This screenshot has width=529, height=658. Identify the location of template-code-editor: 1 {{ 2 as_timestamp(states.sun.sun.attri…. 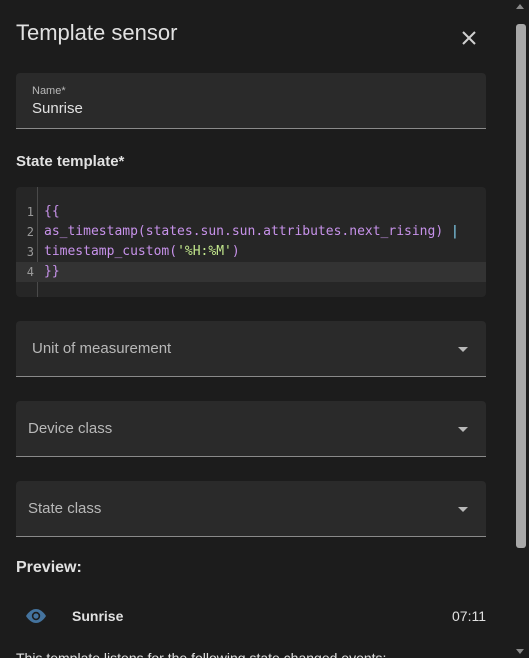
(251, 242).